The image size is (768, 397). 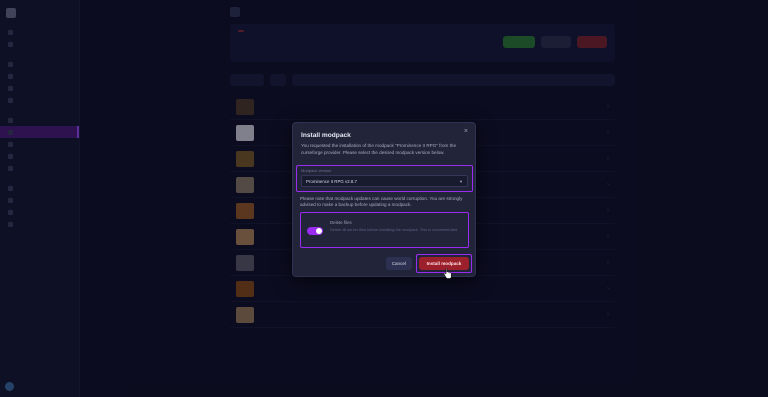 What do you see at coordinates (315, 231) in the screenshot?
I see `delete-files-toggle` at bounding box center [315, 231].